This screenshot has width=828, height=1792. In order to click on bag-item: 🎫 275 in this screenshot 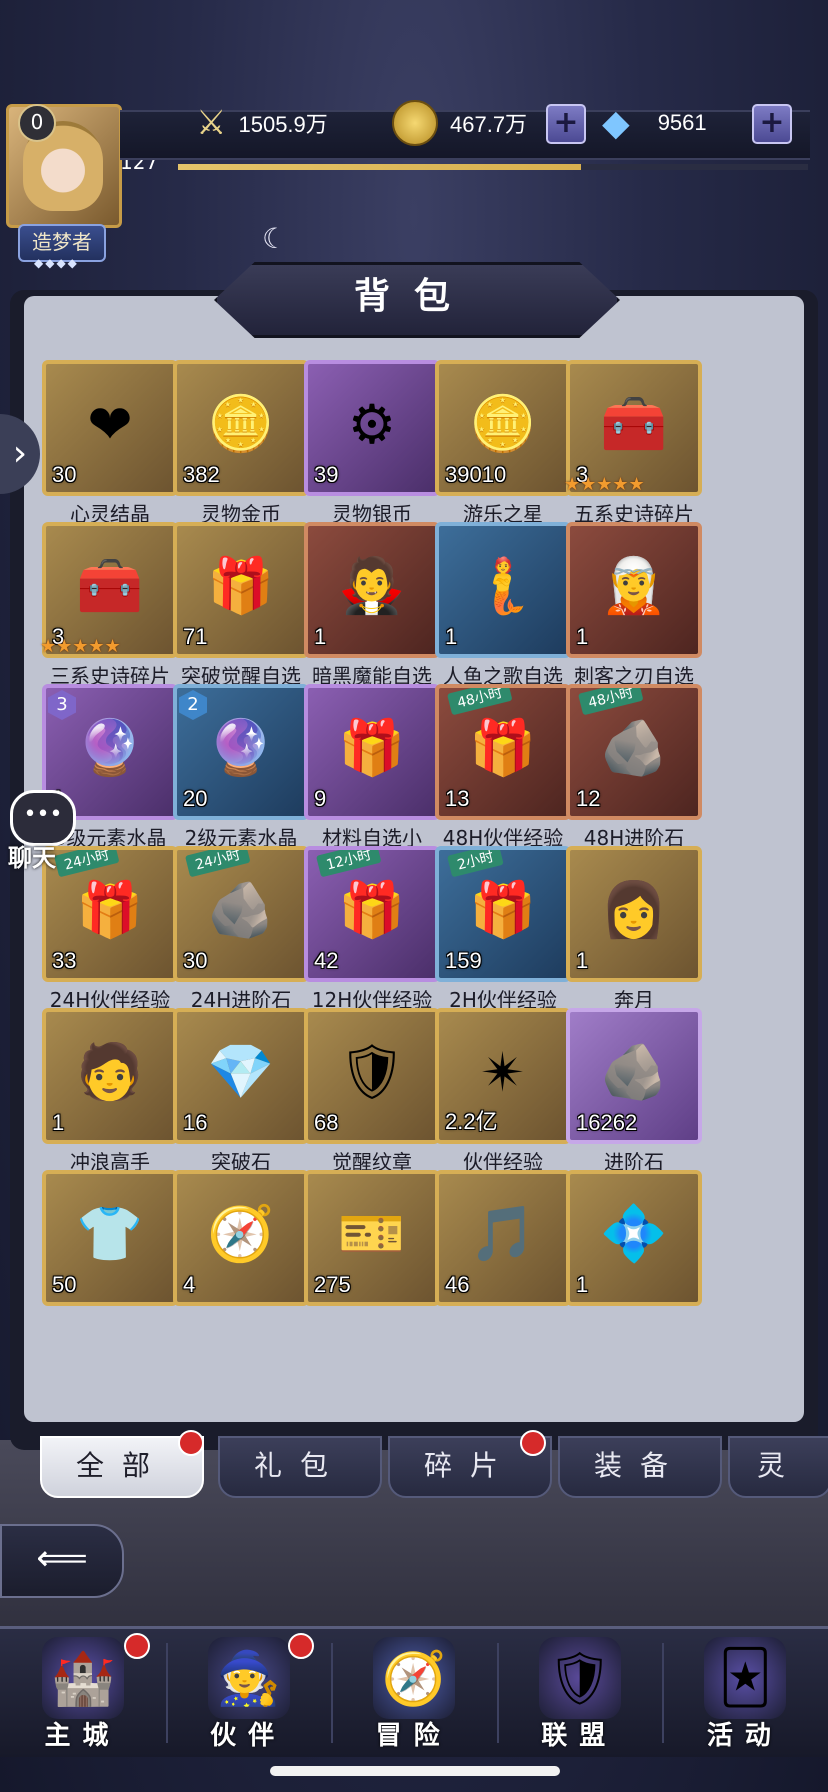, I will do `click(372, 1255)`.